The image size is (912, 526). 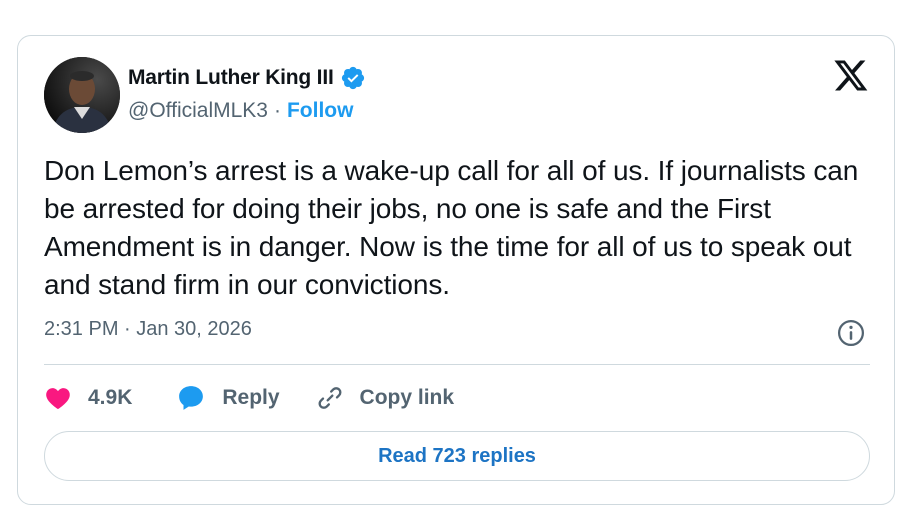 I want to click on reply-button: Reply, so click(x=228, y=398).